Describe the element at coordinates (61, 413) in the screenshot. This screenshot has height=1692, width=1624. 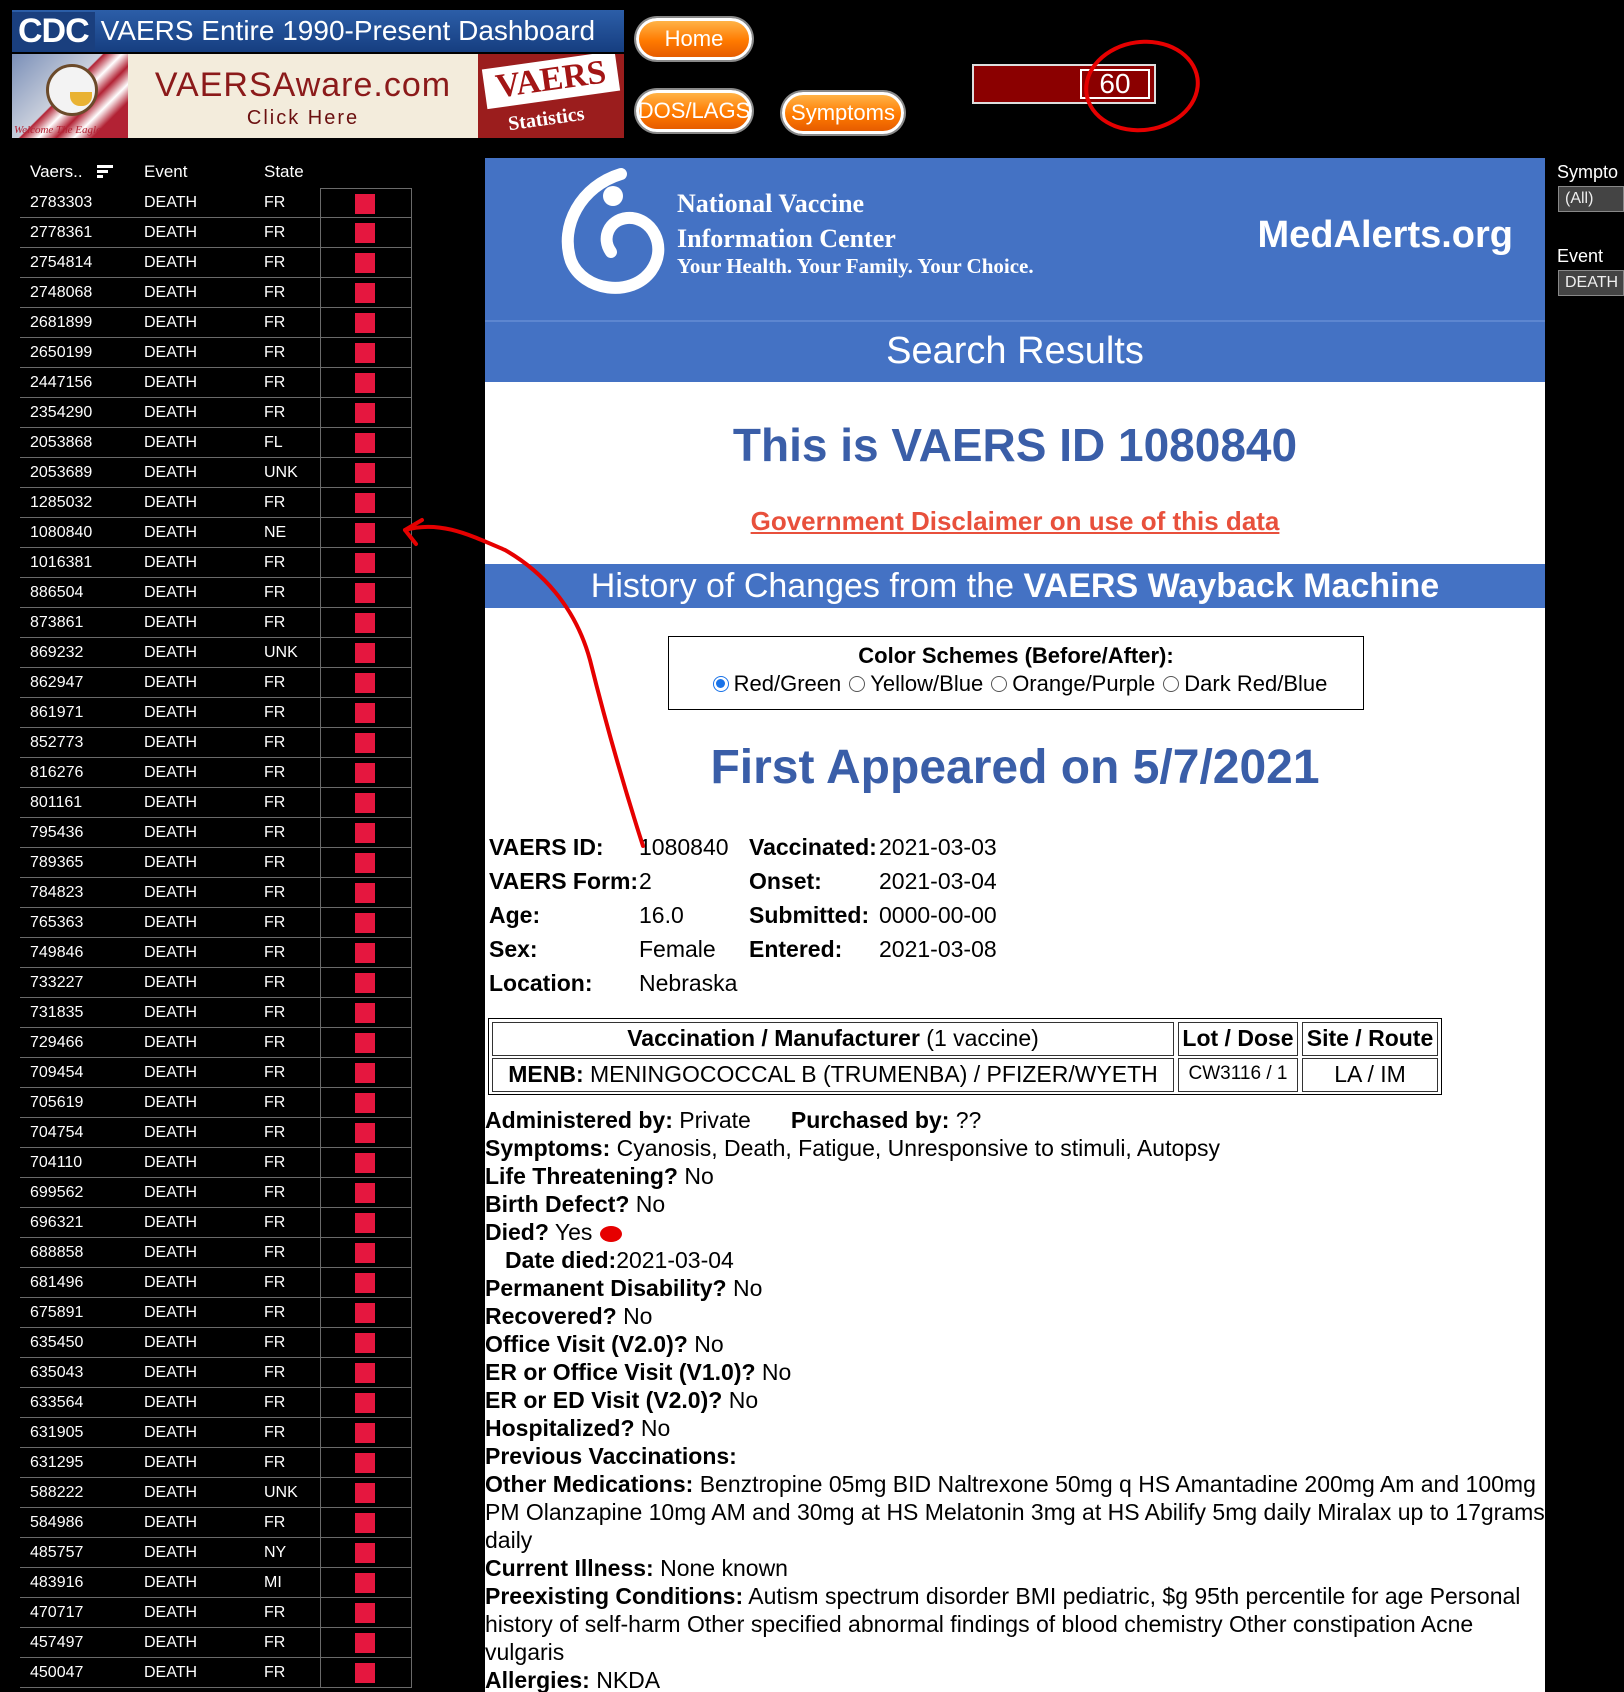
I see `row-vaers-id: 2354290` at that location.